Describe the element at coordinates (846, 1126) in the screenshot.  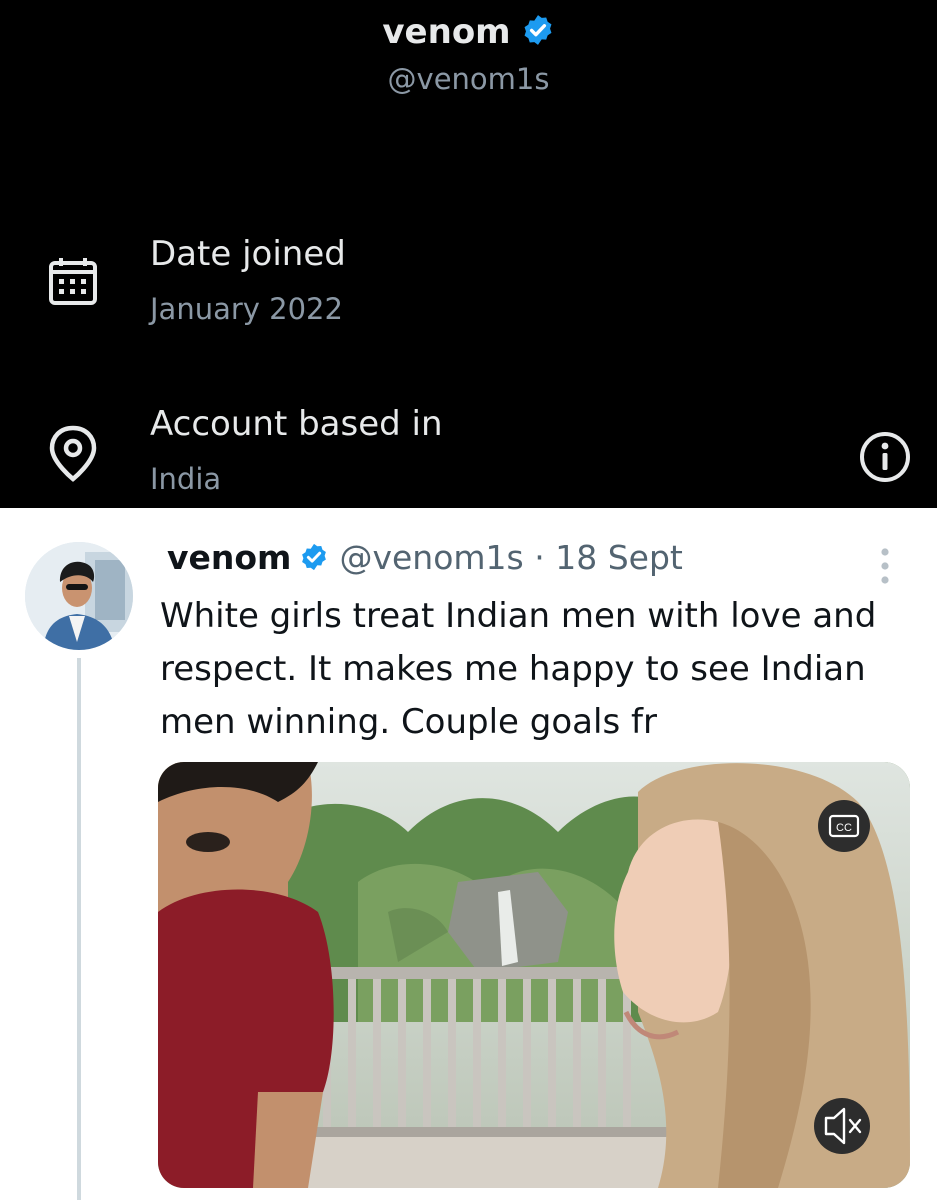
I see `volume-muted-icon` at that location.